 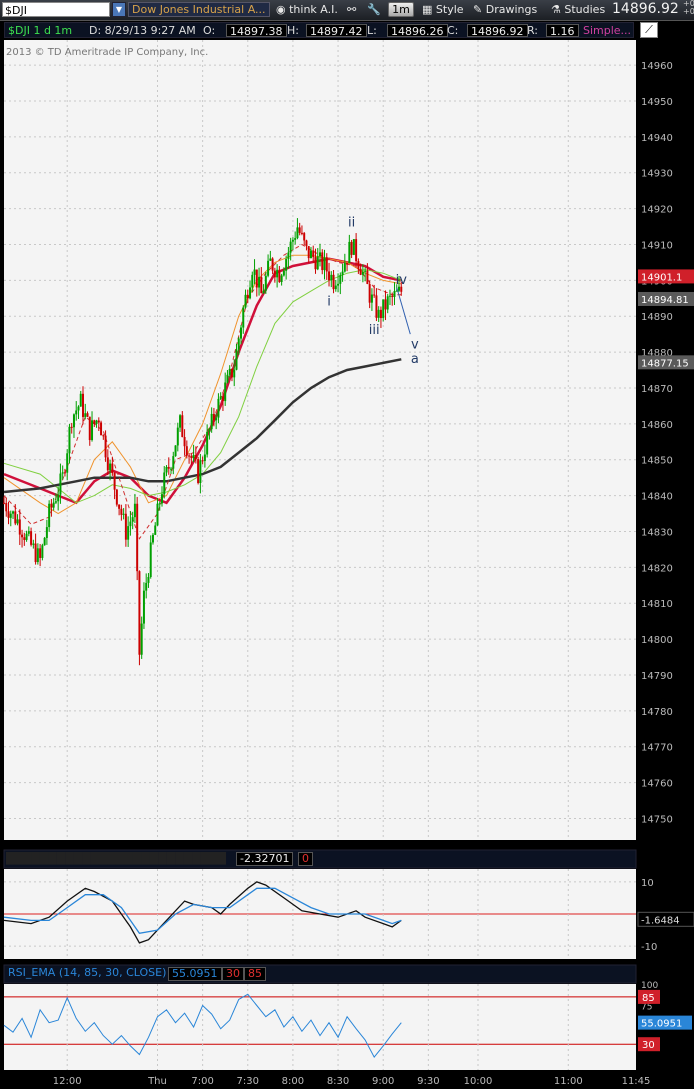 What do you see at coordinates (657, 568) in the screenshot?
I see `price-tick-label: 14820` at bounding box center [657, 568].